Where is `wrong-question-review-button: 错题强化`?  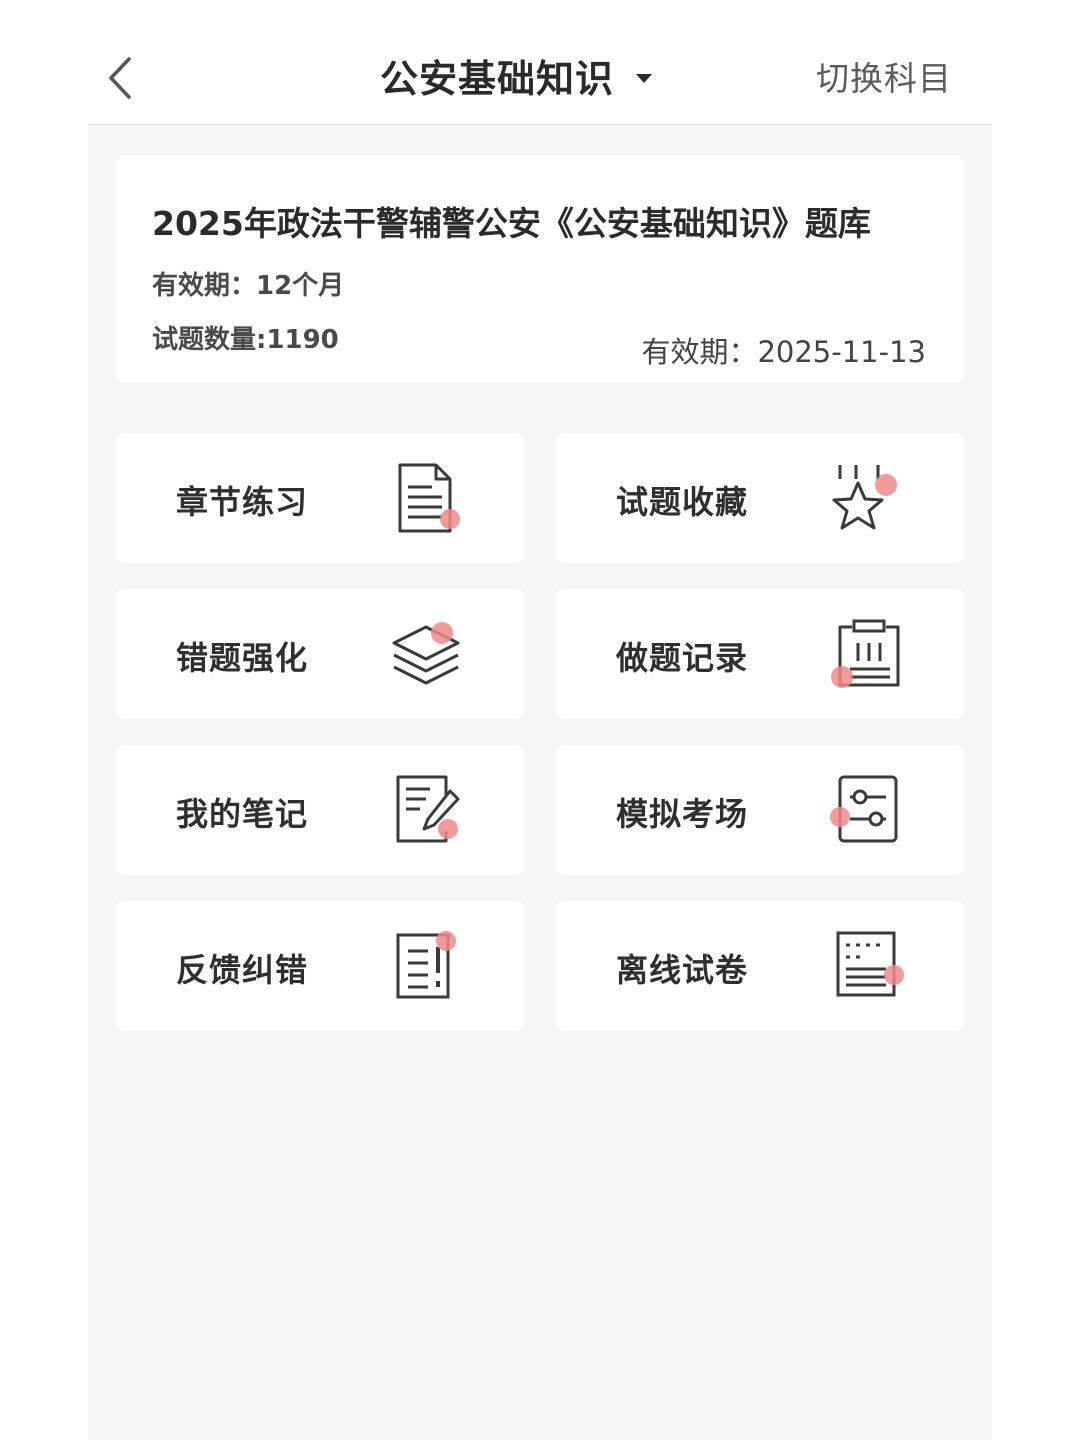 wrong-question-review-button: 错题强化 is located at coordinates (320, 654).